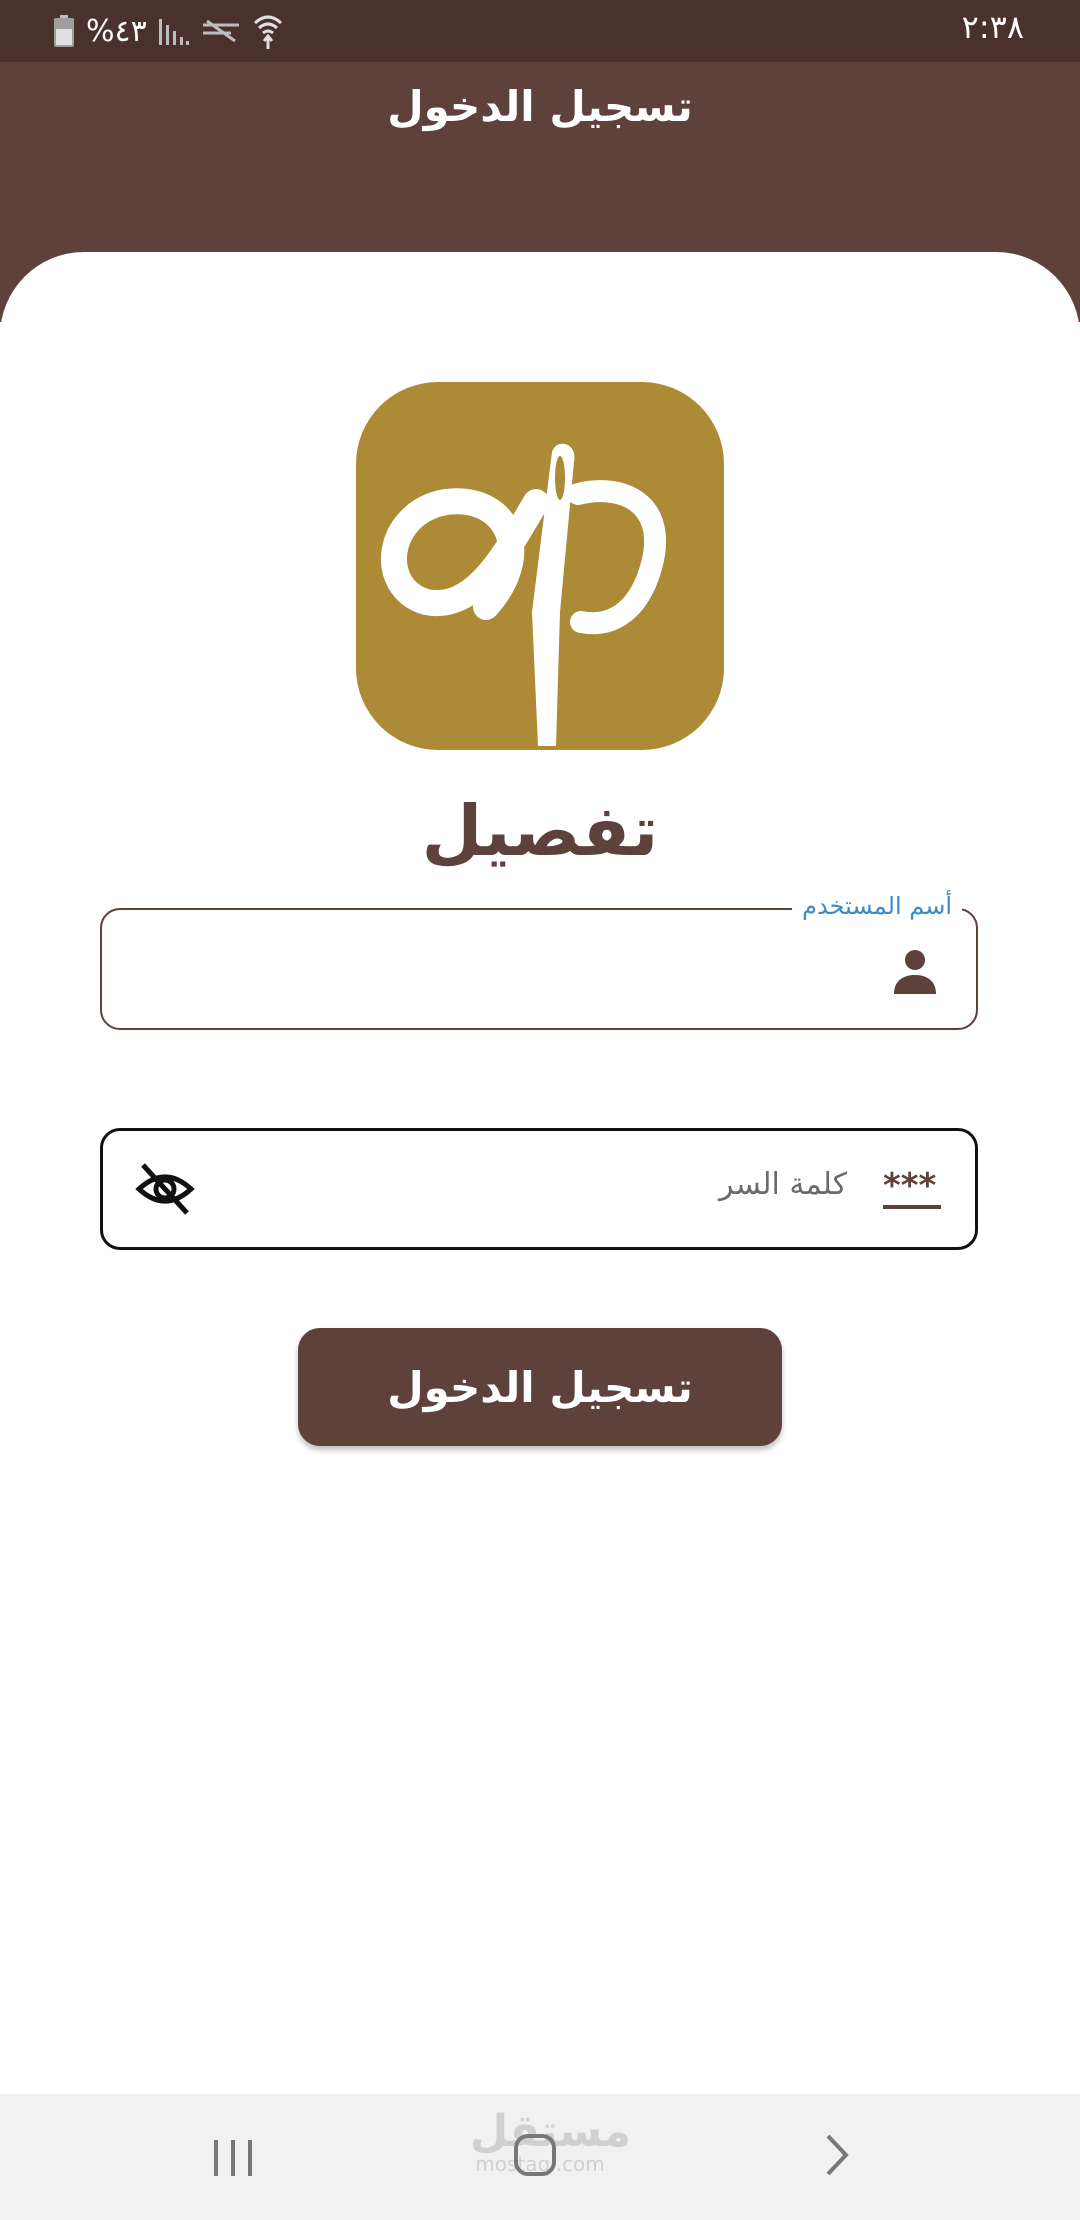 The image size is (1080, 2220). What do you see at coordinates (540, 831) in the screenshot?
I see `brand-name: تفصيل` at bounding box center [540, 831].